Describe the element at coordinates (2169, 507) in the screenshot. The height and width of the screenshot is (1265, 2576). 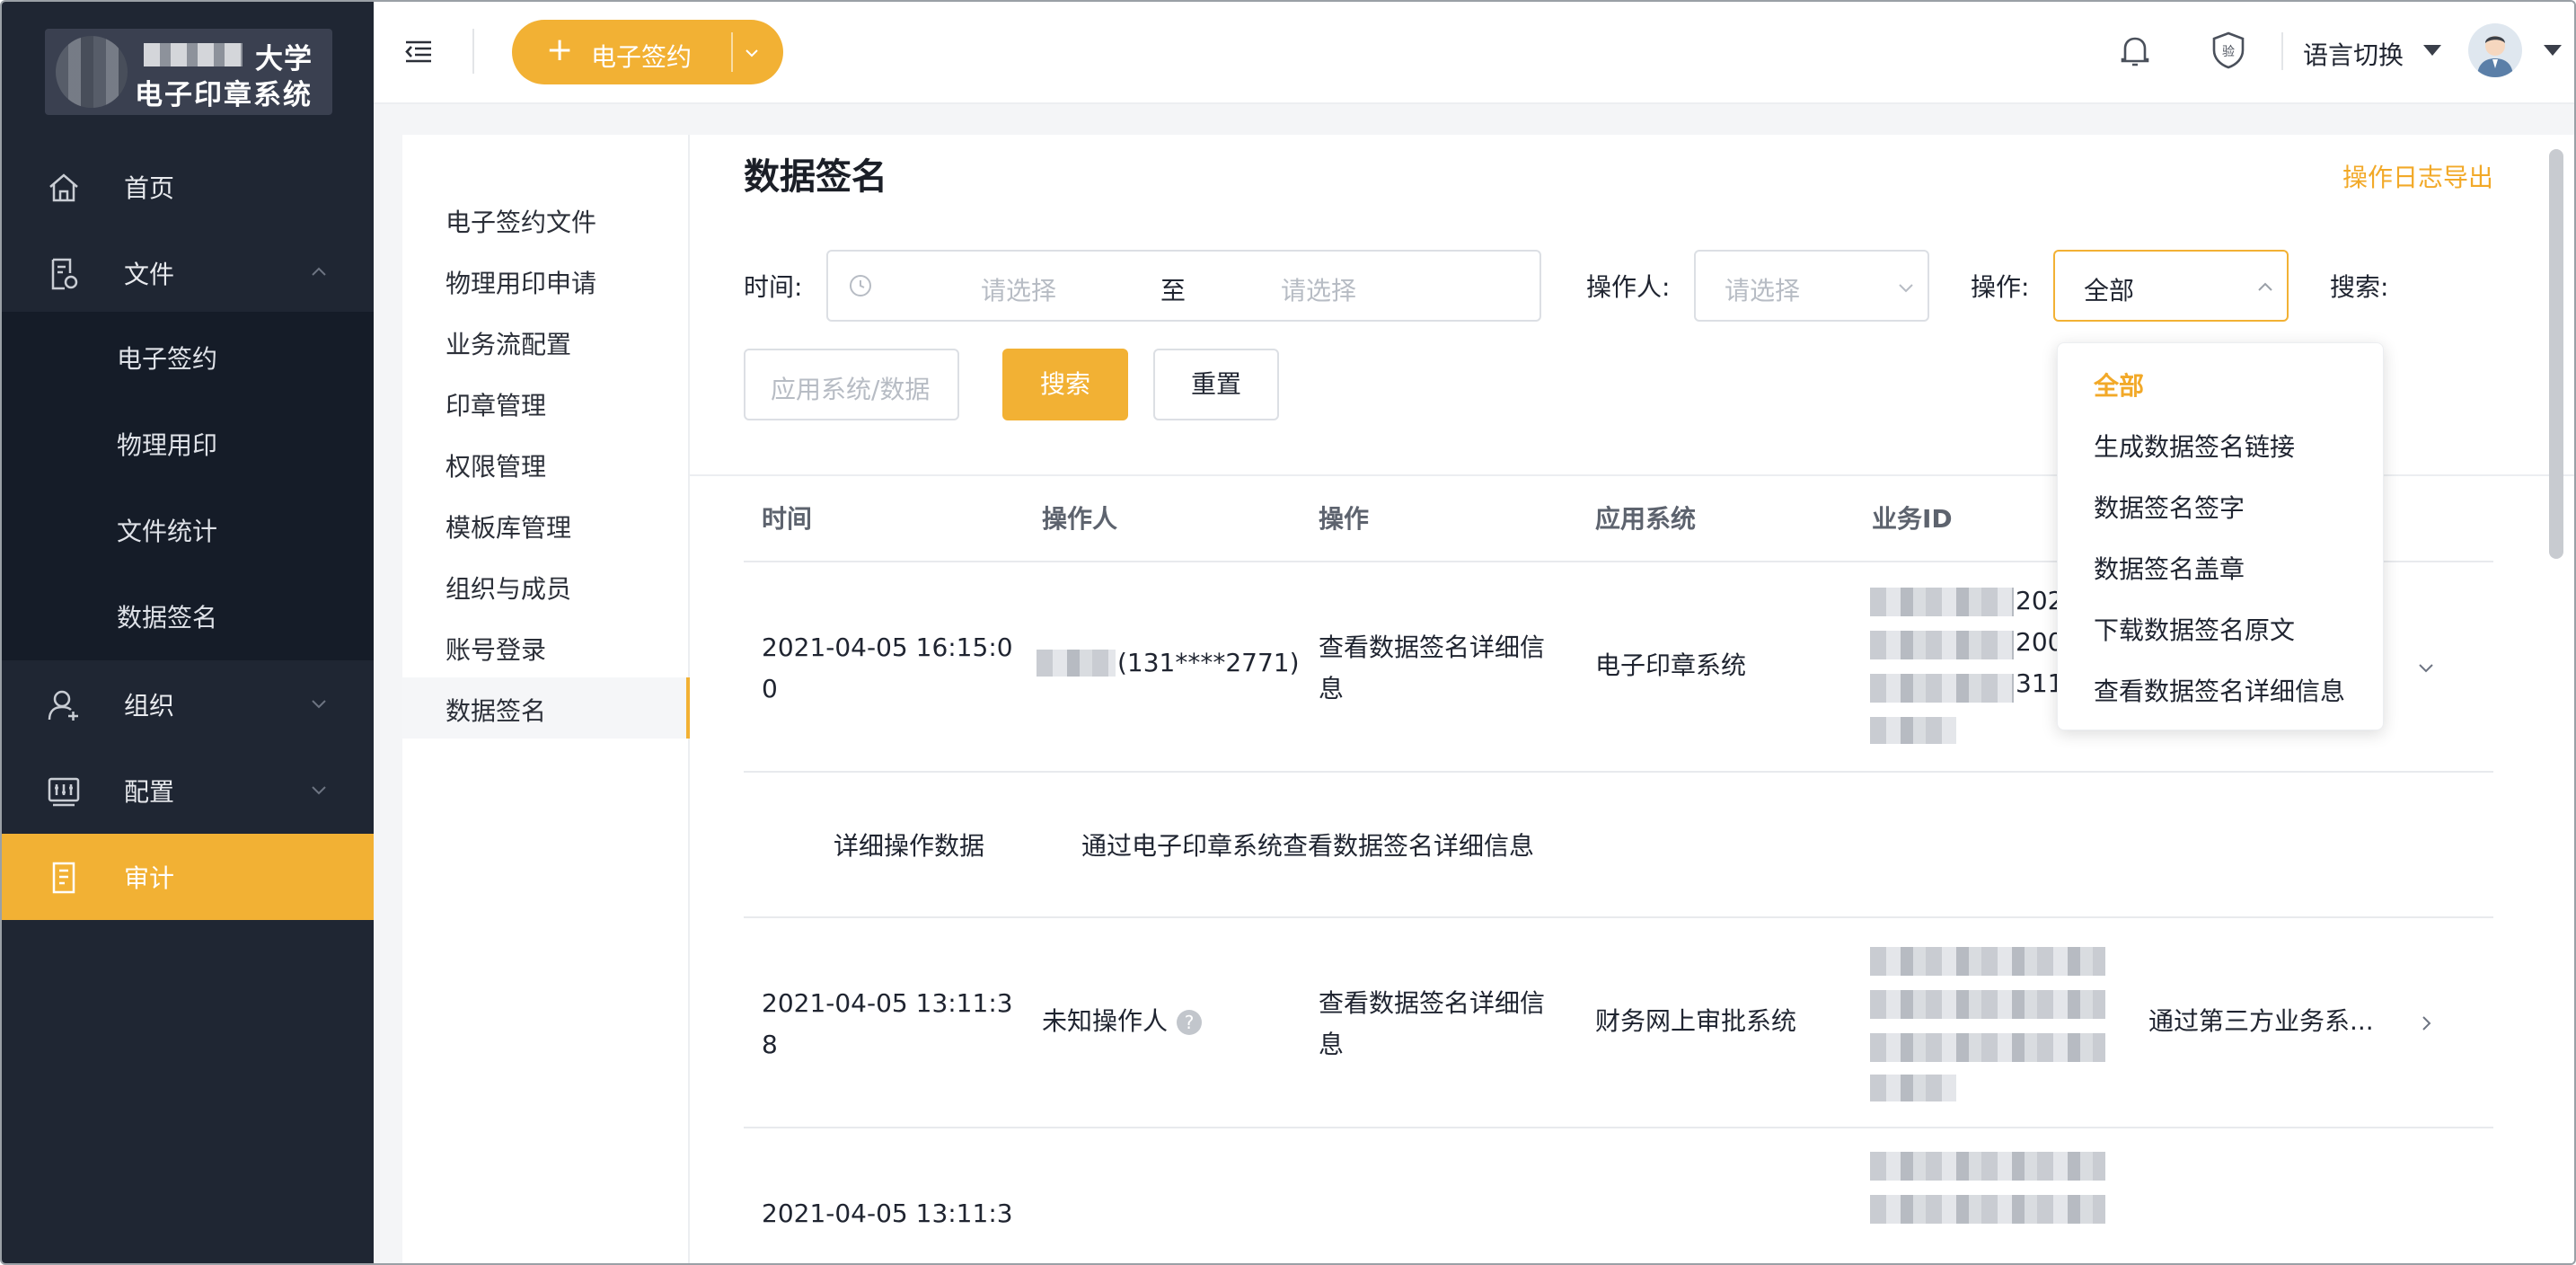
I see `dropdown-option-sign: 数据签名签字` at that location.